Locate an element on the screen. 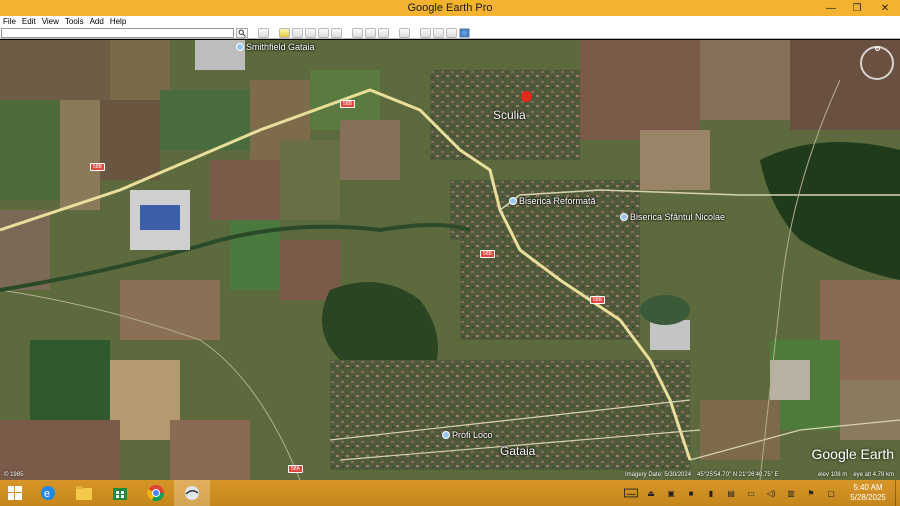 The image size is (900, 506). display-icon: ▭ is located at coordinates (751, 493).